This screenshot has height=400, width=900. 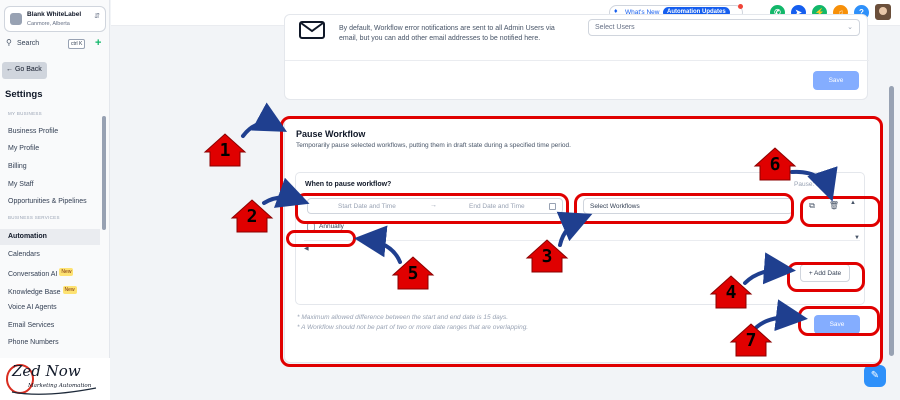 I want to click on callout-number-5: 5, so click(x=413, y=273).